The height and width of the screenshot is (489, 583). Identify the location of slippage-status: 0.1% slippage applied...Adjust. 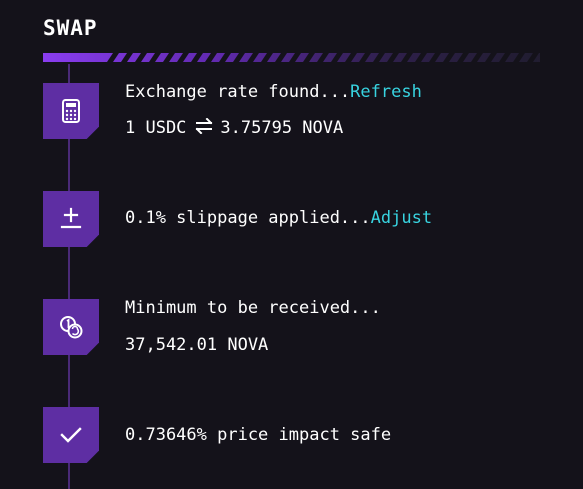
(278, 218).